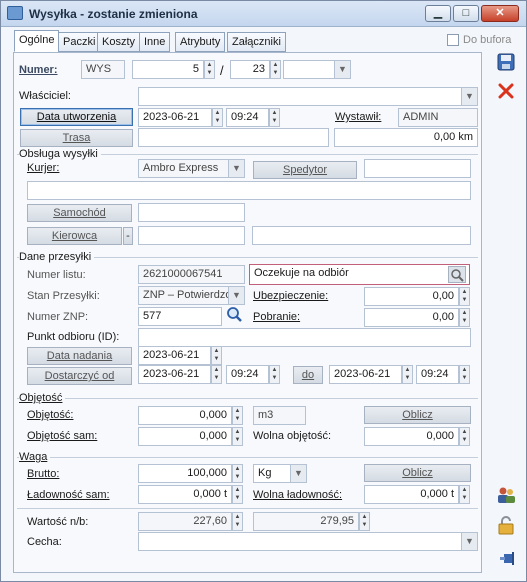 This screenshot has height=582, width=527. Describe the element at coordinates (304, 337) in the screenshot. I see `punkt-odbioru-field` at that location.